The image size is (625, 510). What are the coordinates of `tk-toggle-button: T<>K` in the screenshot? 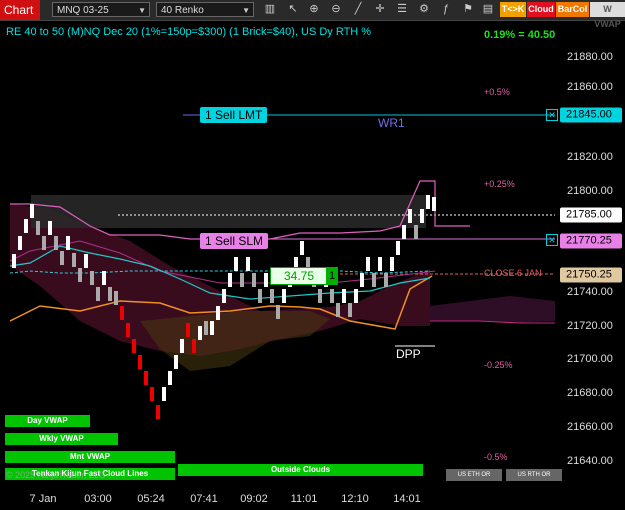 It's located at (513, 9).